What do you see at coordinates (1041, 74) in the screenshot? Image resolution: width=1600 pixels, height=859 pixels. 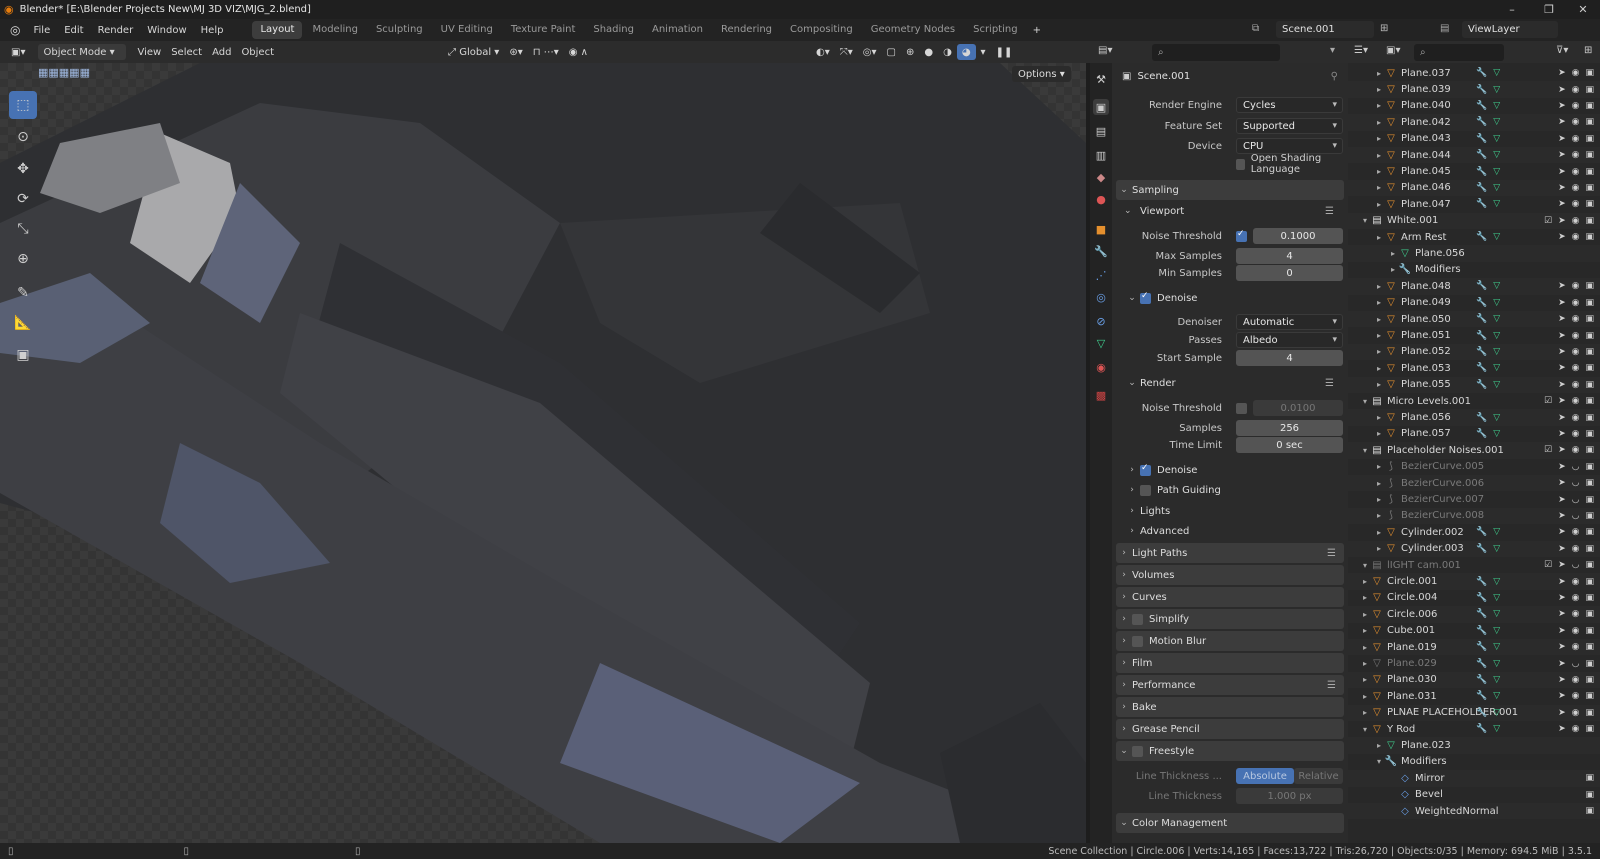 I see `options-dropdown: Options ▾` at bounding box center [1041, 74].